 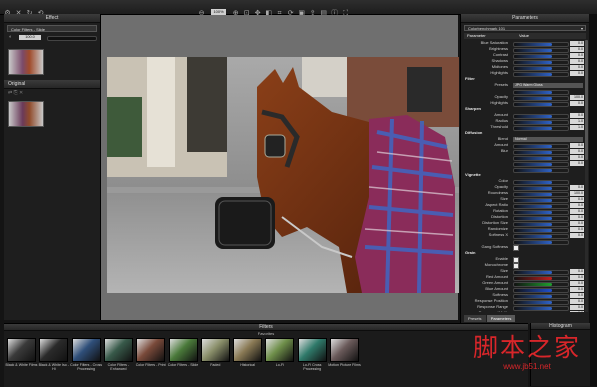 What do you see at coordinates (586, 176) in the screenshot?
I see `param-scrollbar` at bounding box center [586, 176].